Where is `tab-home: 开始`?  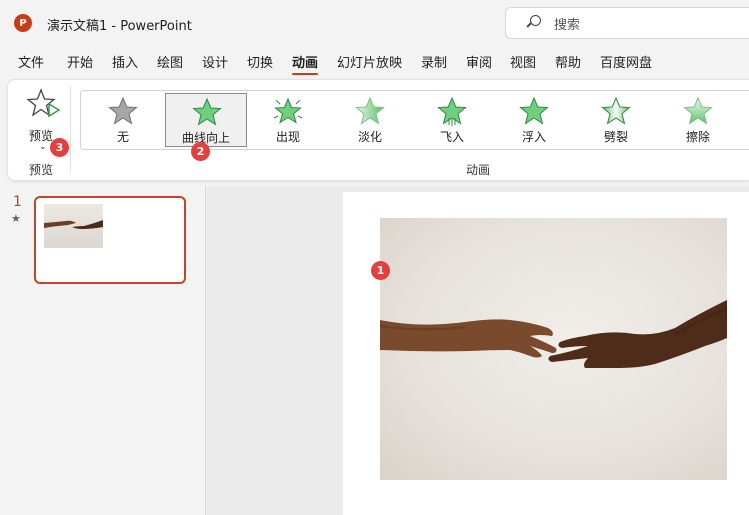 tab-home: 开始 is located at coordinates (80, 64).